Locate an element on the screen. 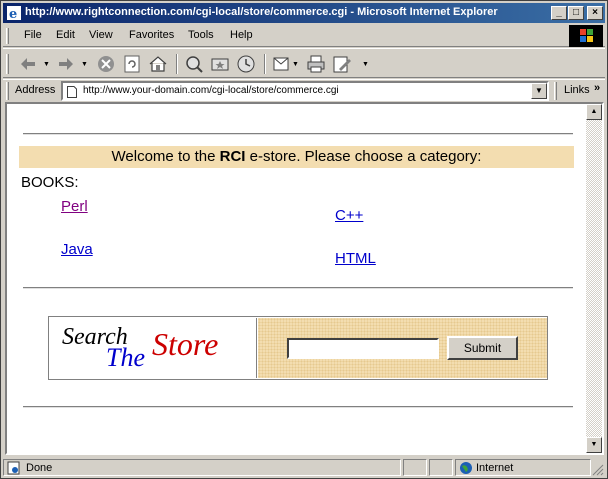  page-icon is located at coordinates (72, 92).